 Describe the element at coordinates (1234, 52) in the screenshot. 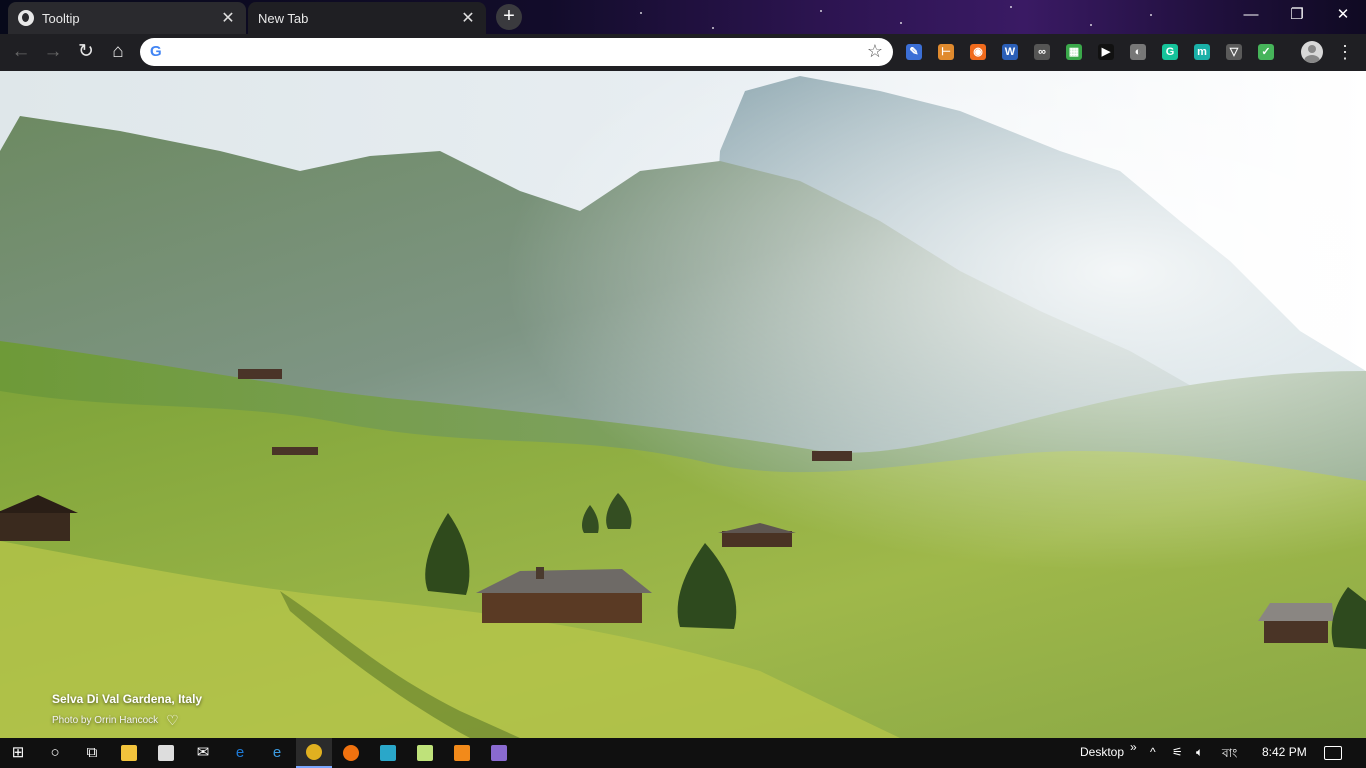

I see `pocket-extension-icon: ▽` at that location.